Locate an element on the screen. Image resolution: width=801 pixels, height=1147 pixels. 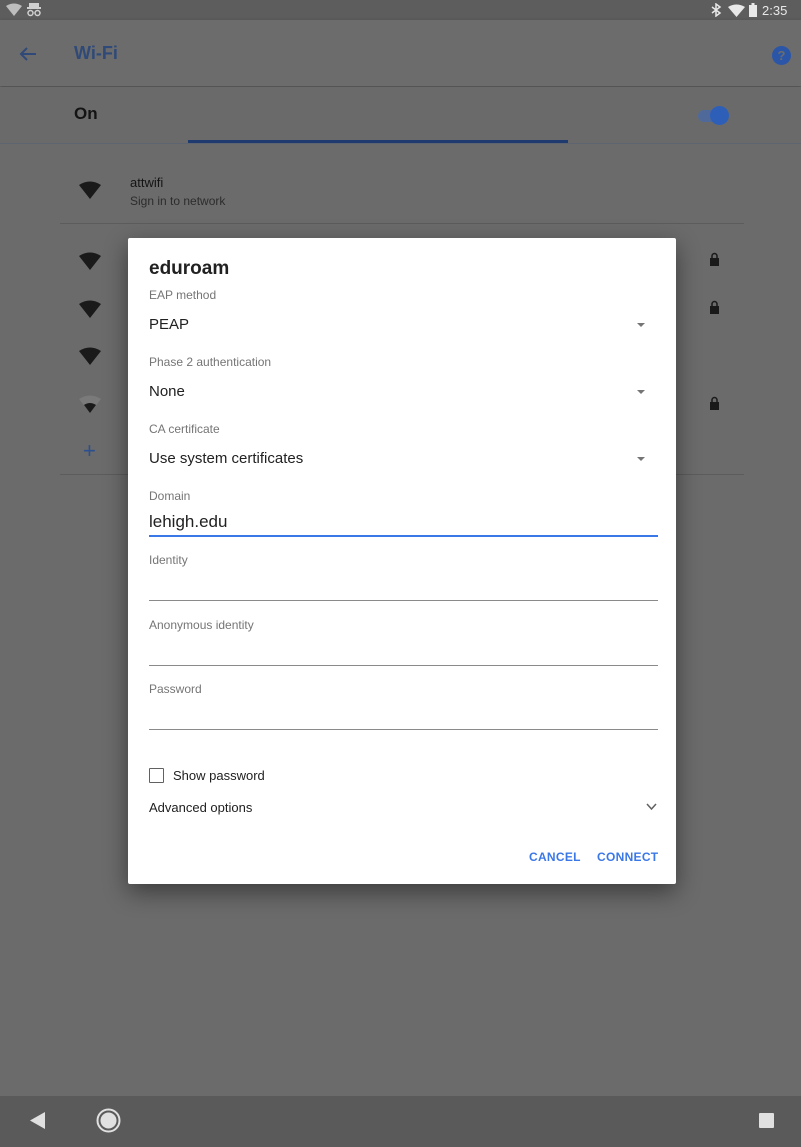
identity-label: Identity is located at coordinates (168, 560).